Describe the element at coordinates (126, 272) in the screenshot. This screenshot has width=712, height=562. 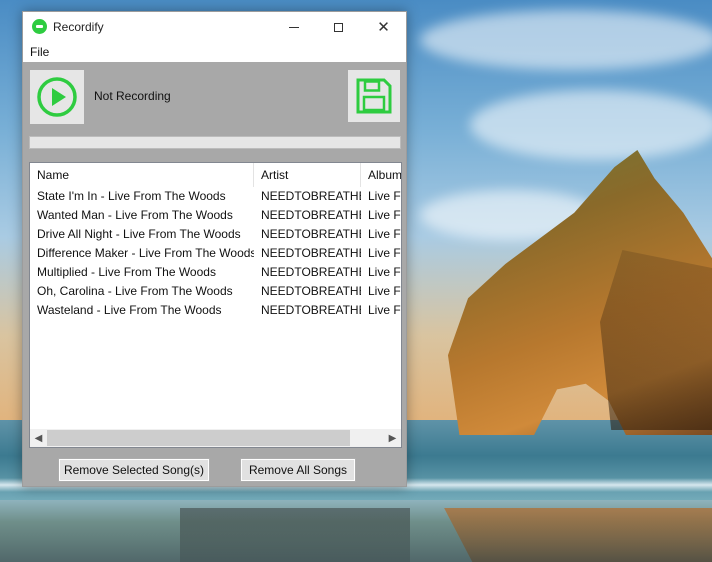
I see `song-name: Multiplied - Live From The Woods` at that location.